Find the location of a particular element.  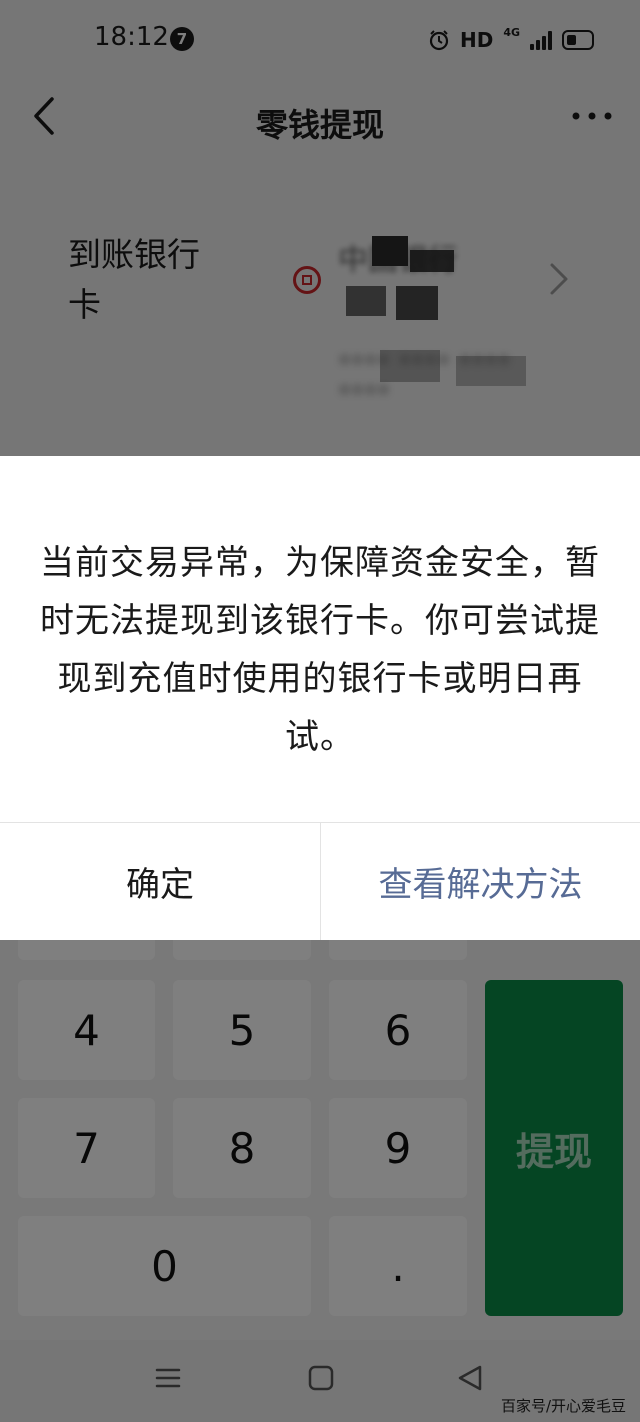

view-solution-button: 查看解决方法 is located at coordinates (480, 881).